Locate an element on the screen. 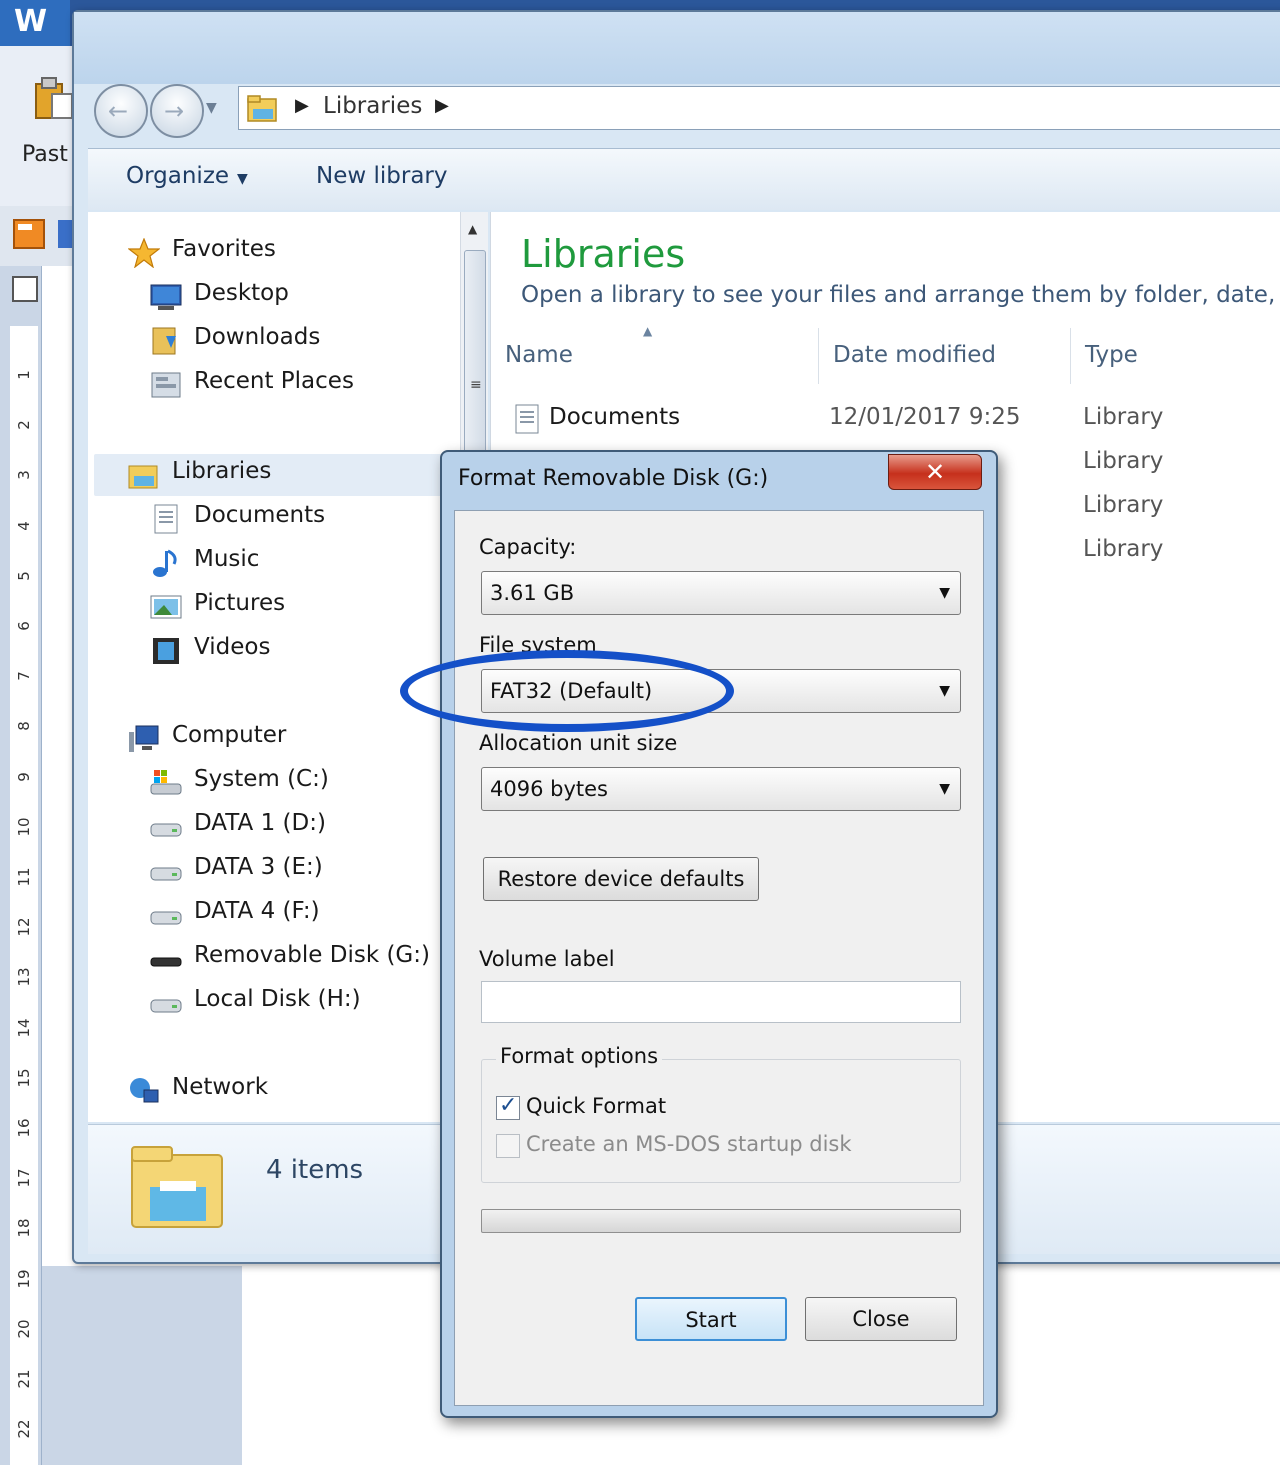 This screenshot has width=1280, height=1466. downloads-icon is located at coordinates (164, 341).